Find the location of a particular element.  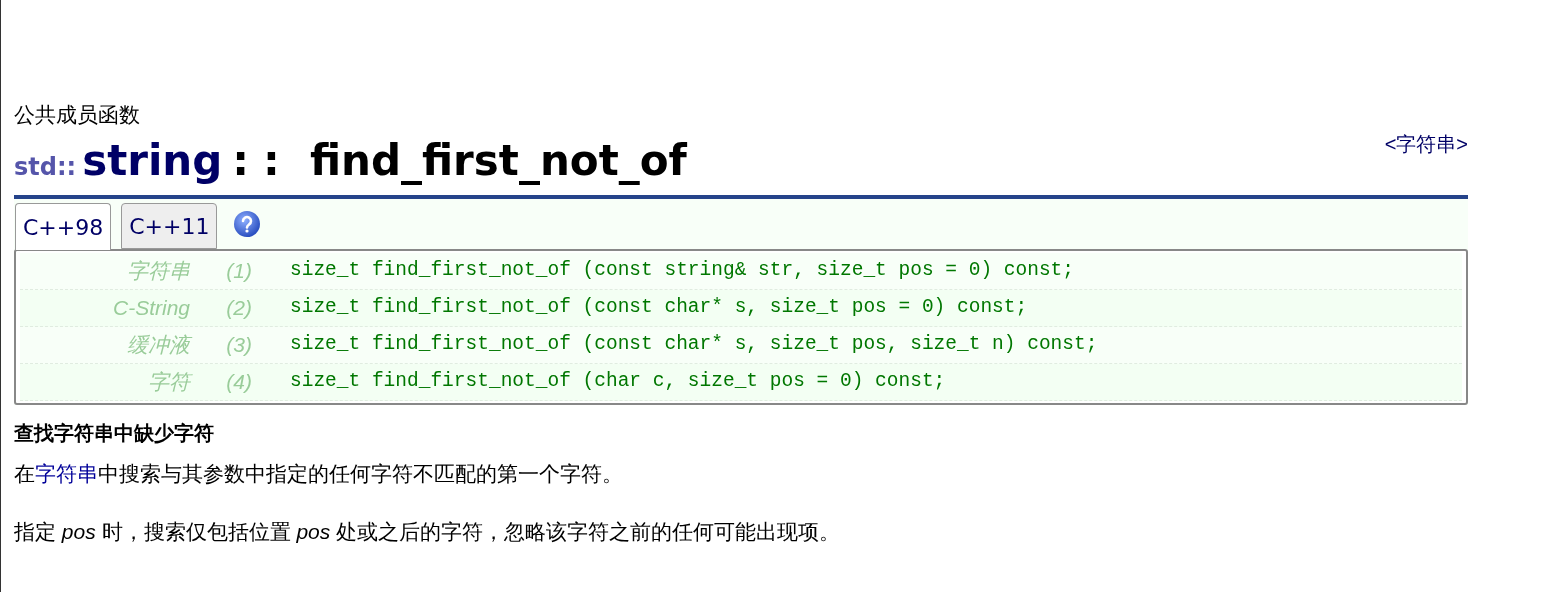

overload-number: (2) is located at coordinates (238, 308).